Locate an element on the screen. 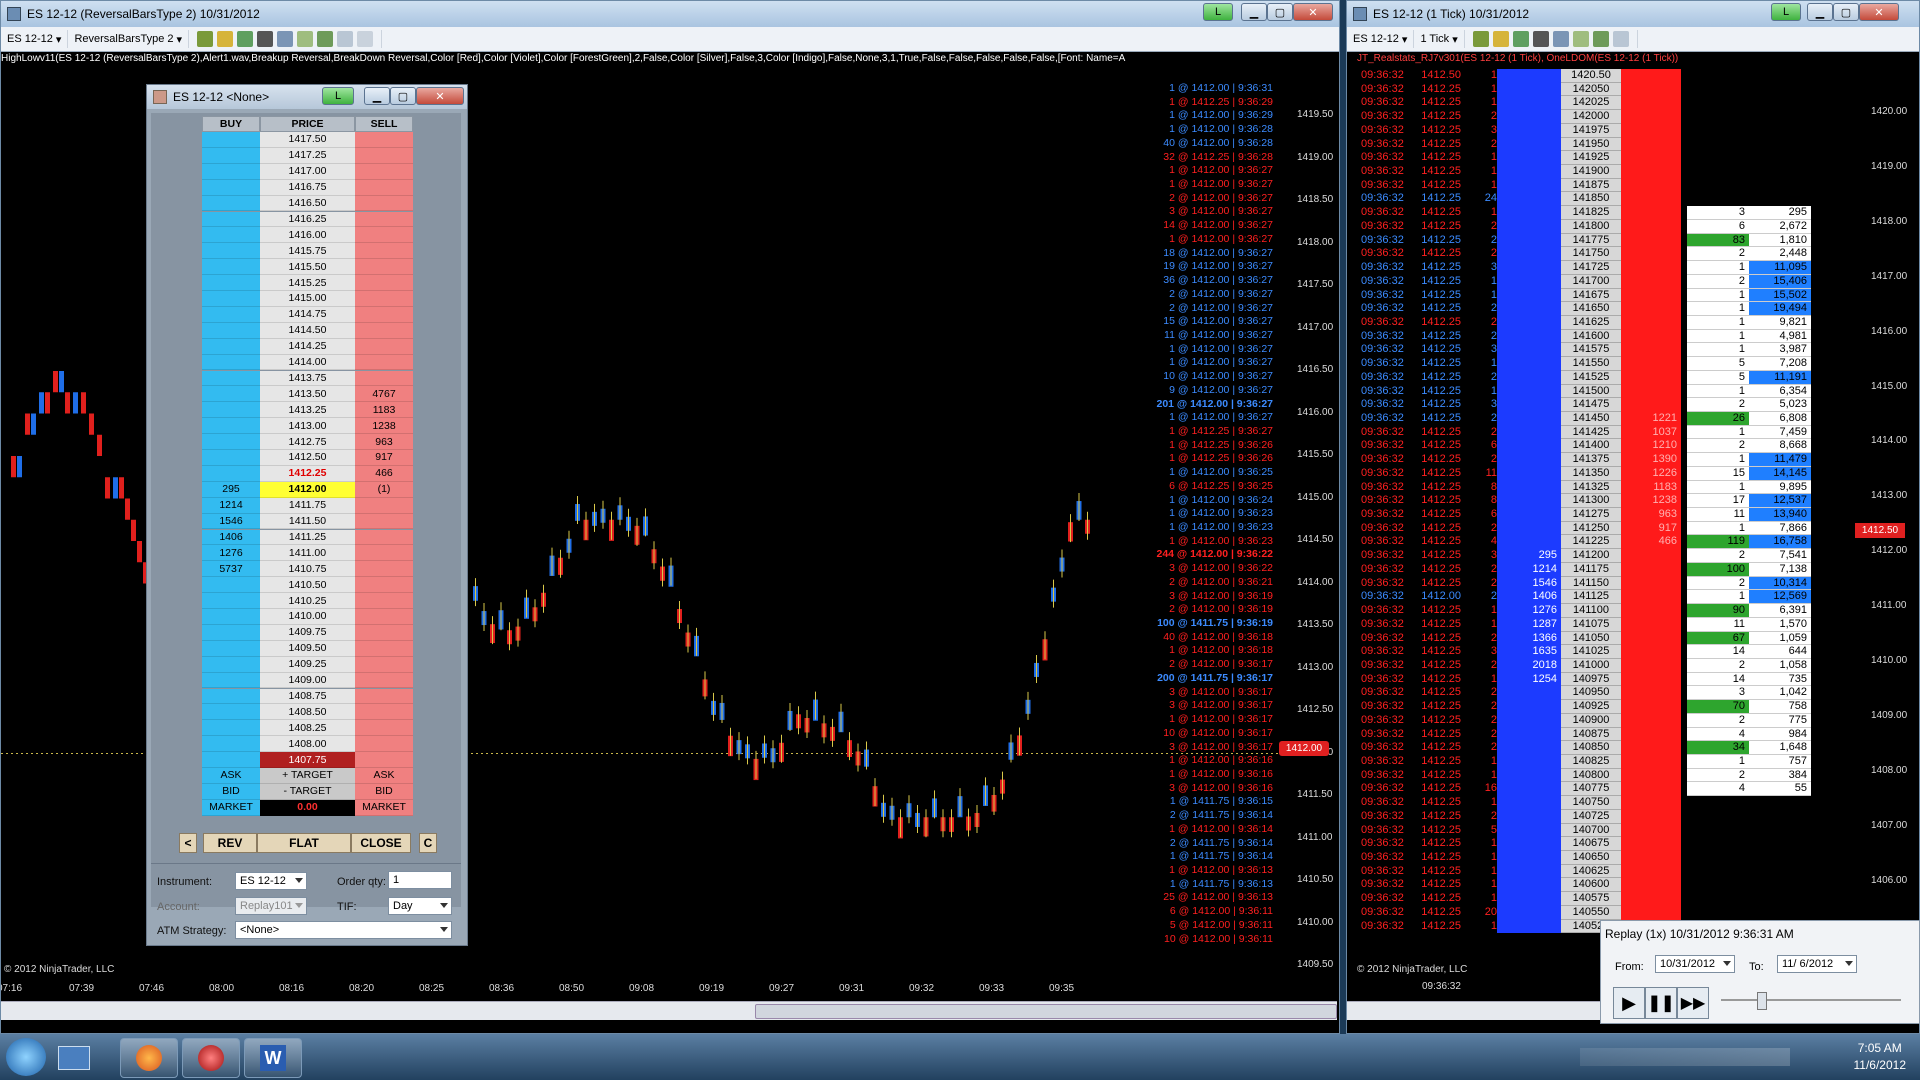  price-cell: 1413.25 is located at coordinates (307, 410).